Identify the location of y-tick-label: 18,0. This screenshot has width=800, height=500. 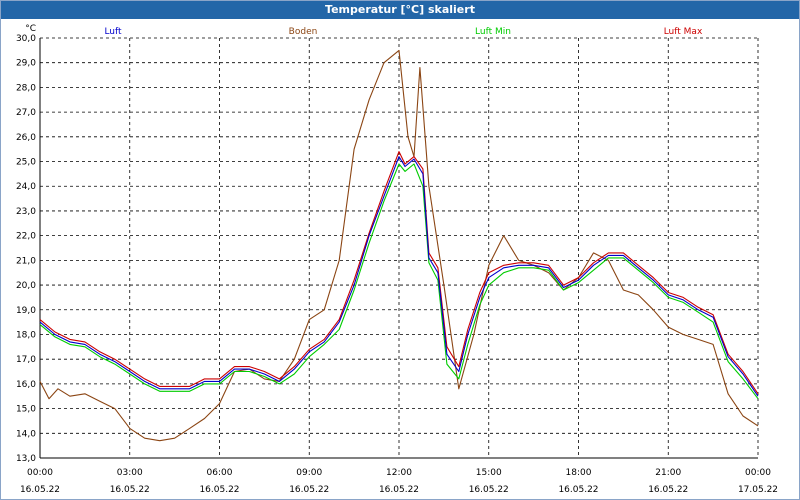
(26, 335).